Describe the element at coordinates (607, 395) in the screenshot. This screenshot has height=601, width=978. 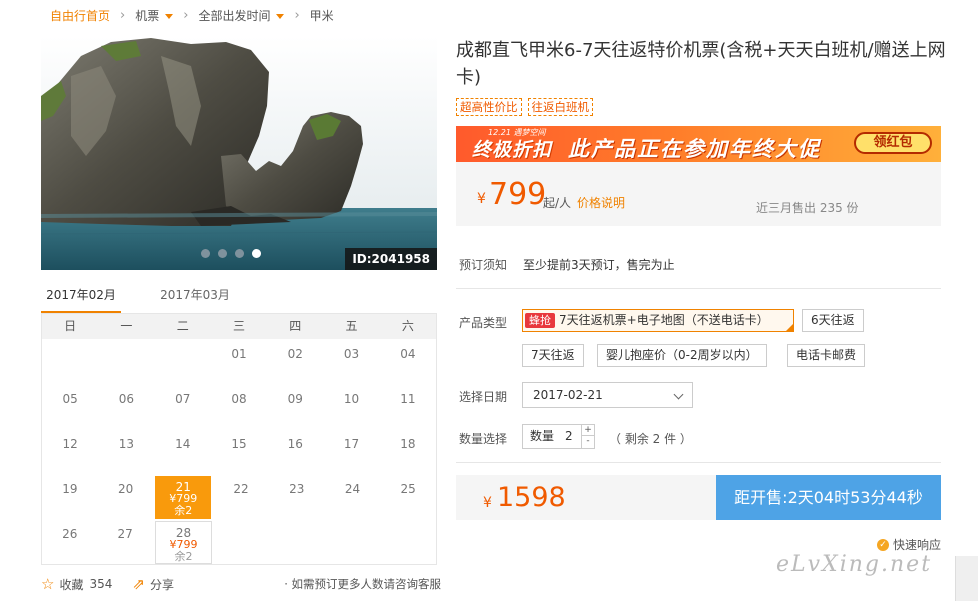
I see `date-select: 2017-02-21` at that location.